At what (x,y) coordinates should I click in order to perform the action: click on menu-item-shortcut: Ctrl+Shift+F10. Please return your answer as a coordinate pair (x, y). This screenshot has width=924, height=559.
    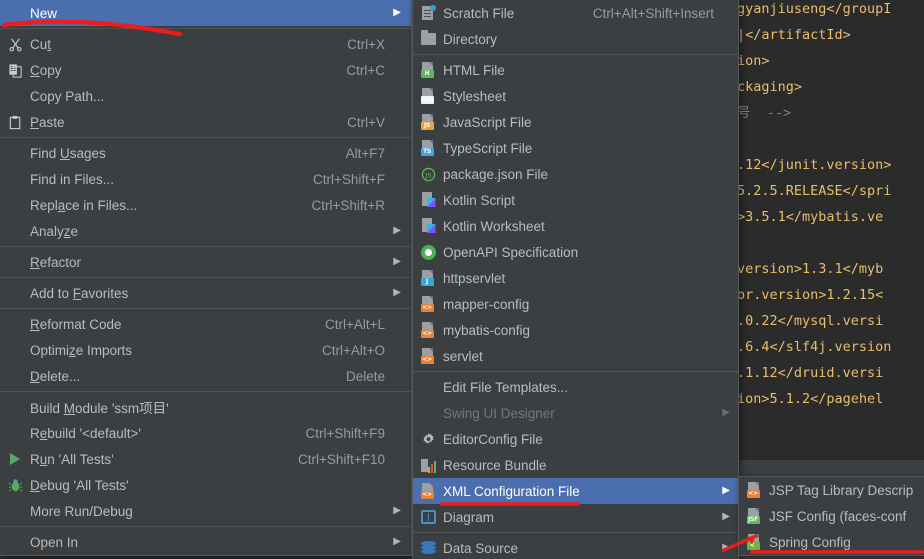
    Looking at the image, I should click on (341, 459).